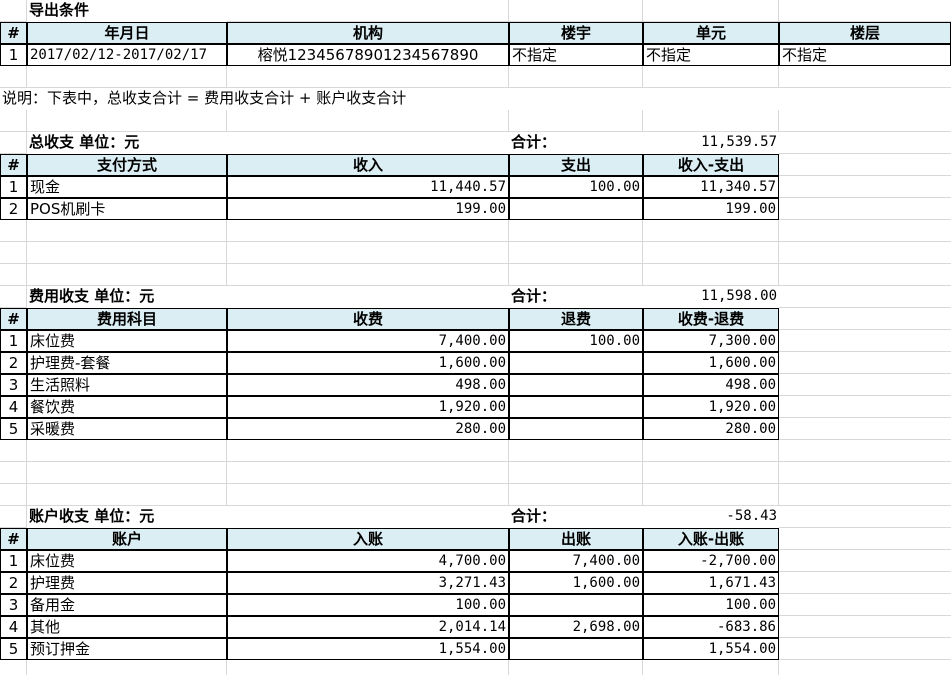  Describe the element at coordinates (865, 33) in the screenshot. I see `header-cell: 楼层` at that location.